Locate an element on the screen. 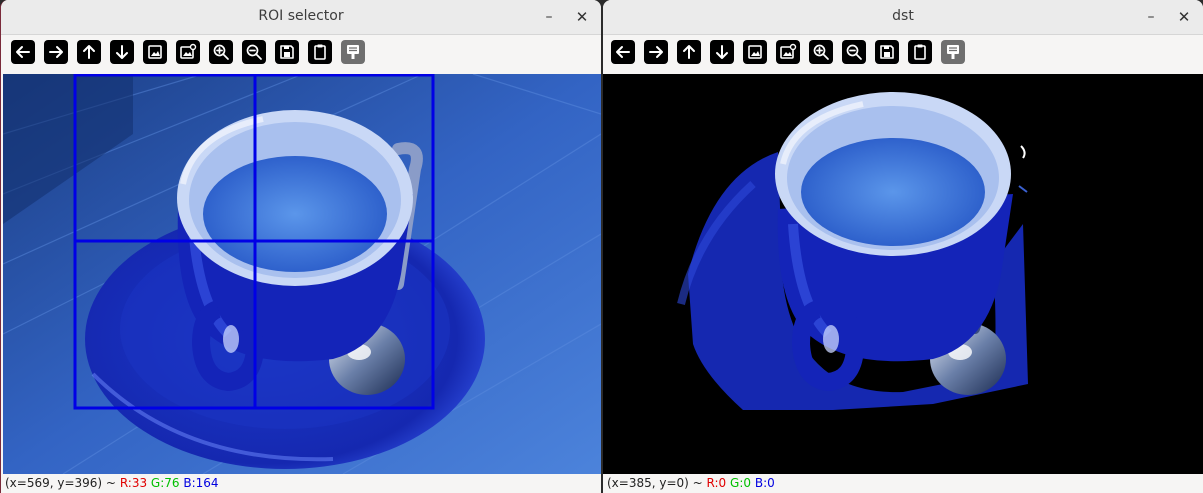 The image size is (1203, 493). titlebar: ROI selector – ✕ is located at coordinates (301, 17).